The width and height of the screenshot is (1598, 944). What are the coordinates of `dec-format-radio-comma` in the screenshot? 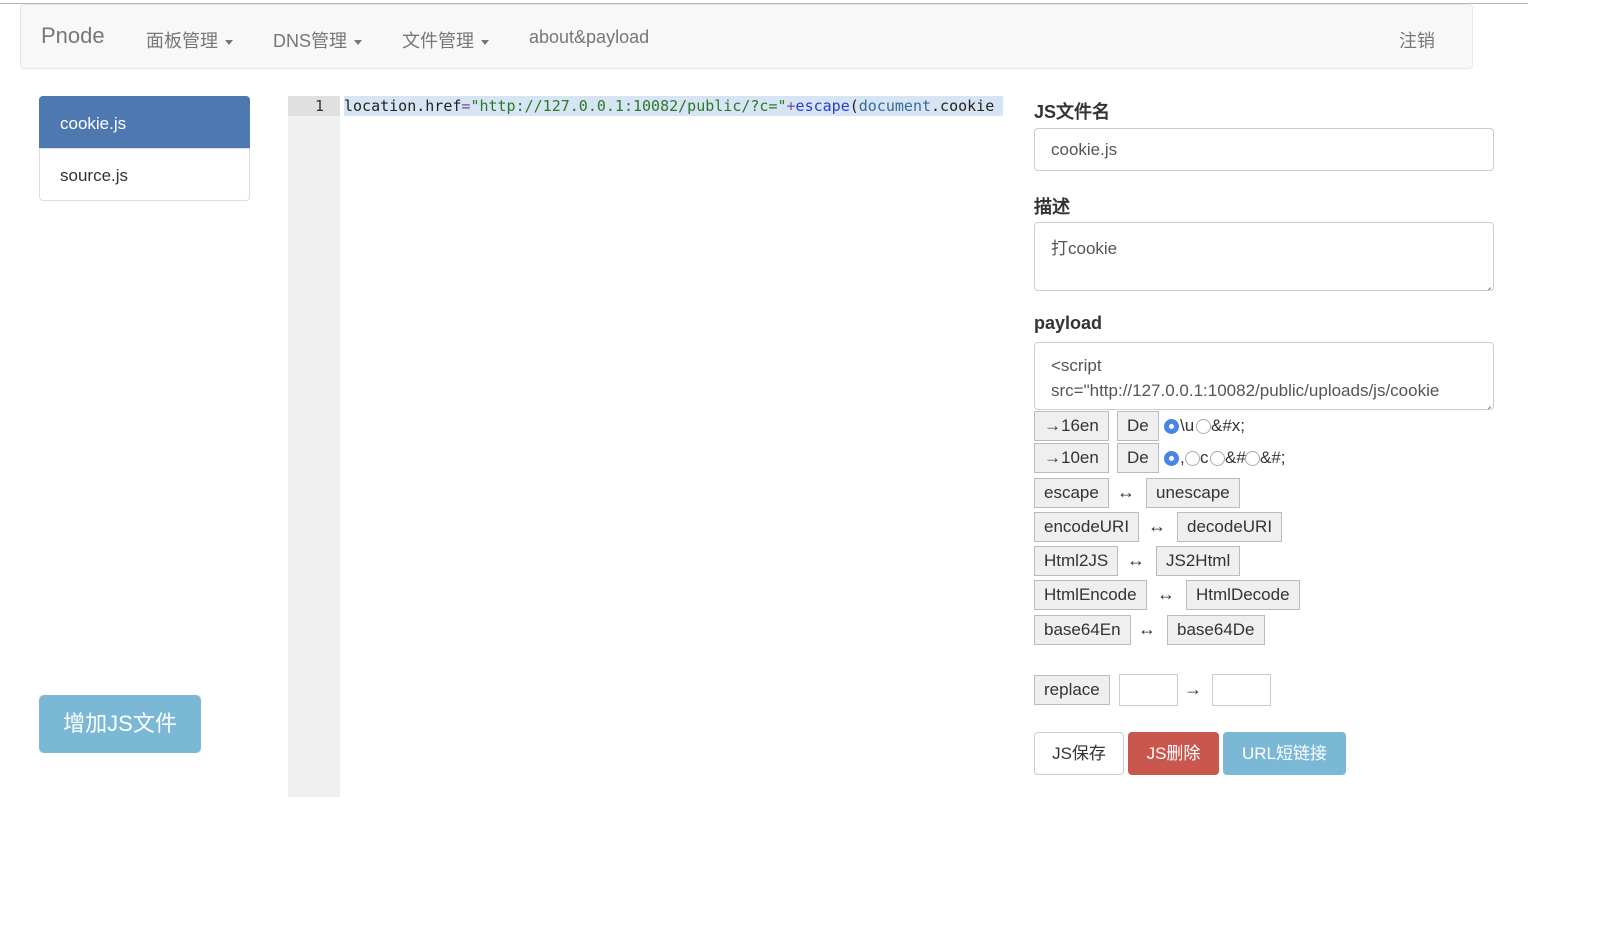 It's located at (1171, 458).